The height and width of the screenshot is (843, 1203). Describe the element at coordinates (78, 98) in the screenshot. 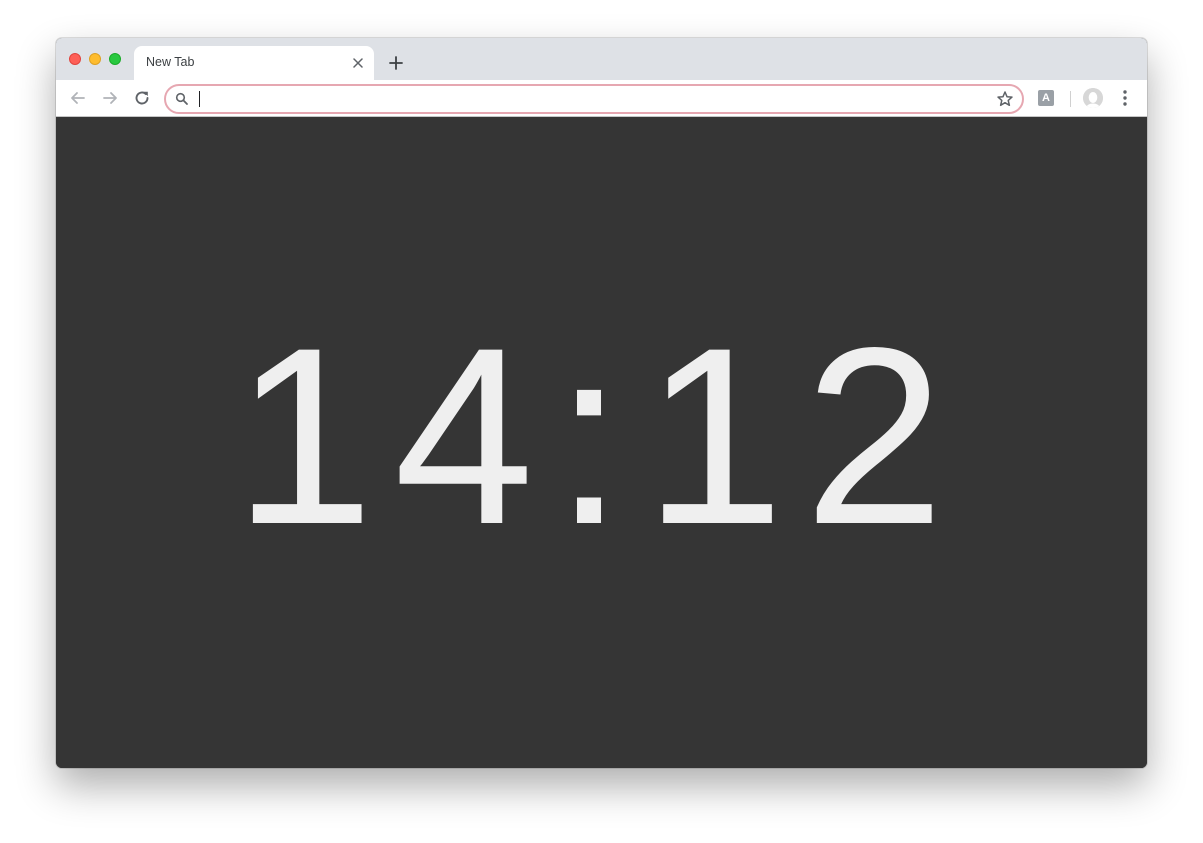

I see `arrow-left-icon` at that location.